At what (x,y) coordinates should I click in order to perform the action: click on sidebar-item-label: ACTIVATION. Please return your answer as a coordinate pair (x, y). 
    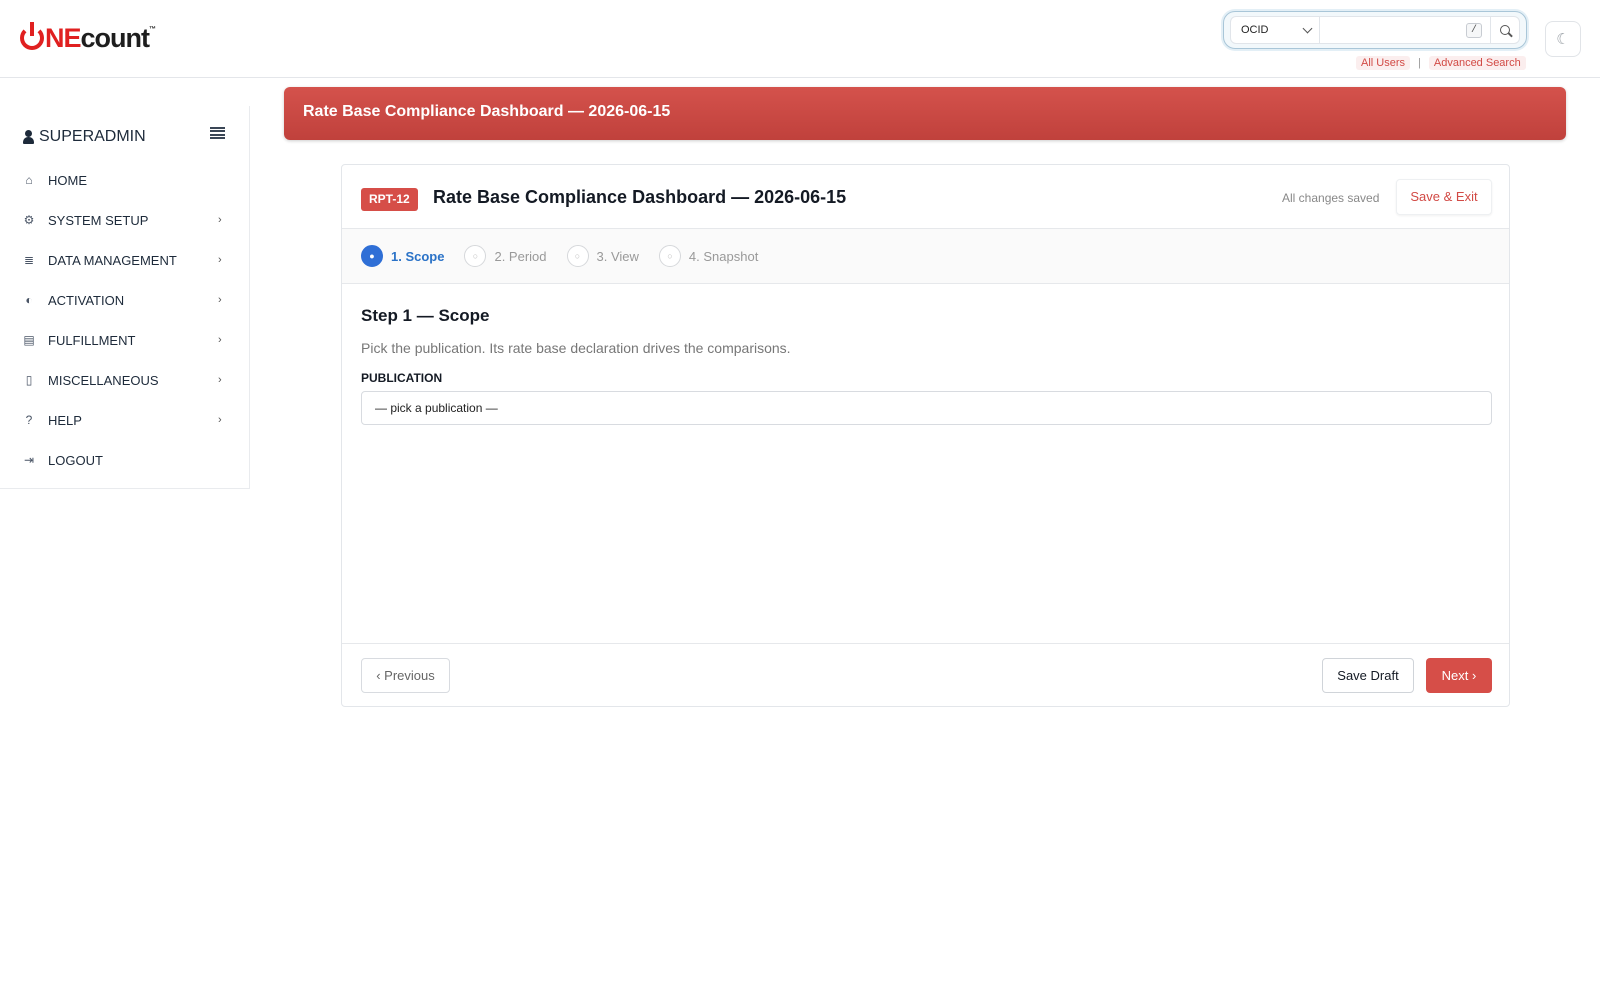
    Looking at the image, I should click on (86, 300).